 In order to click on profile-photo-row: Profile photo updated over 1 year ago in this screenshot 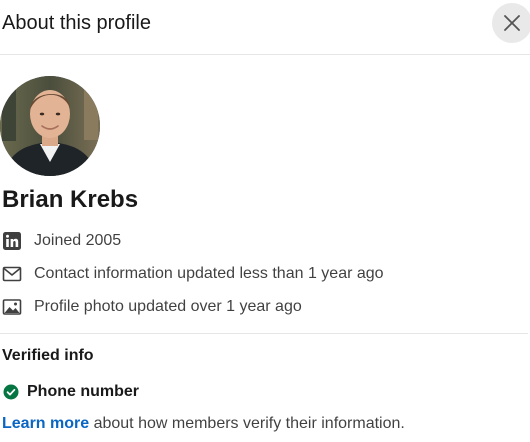, I will do `click(152, 307)`.